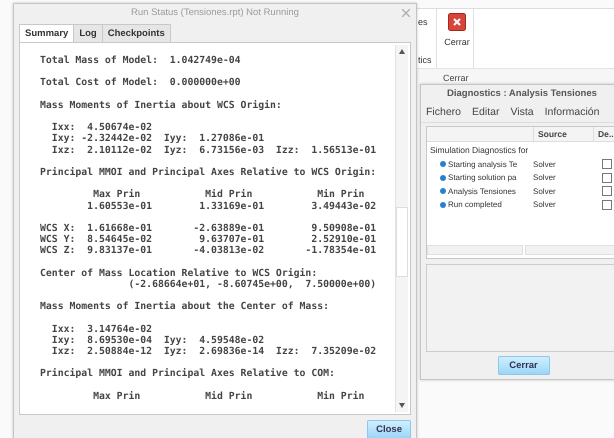  I want to click on tree-item: Simulation Diagnostics for, so click(520, 150).